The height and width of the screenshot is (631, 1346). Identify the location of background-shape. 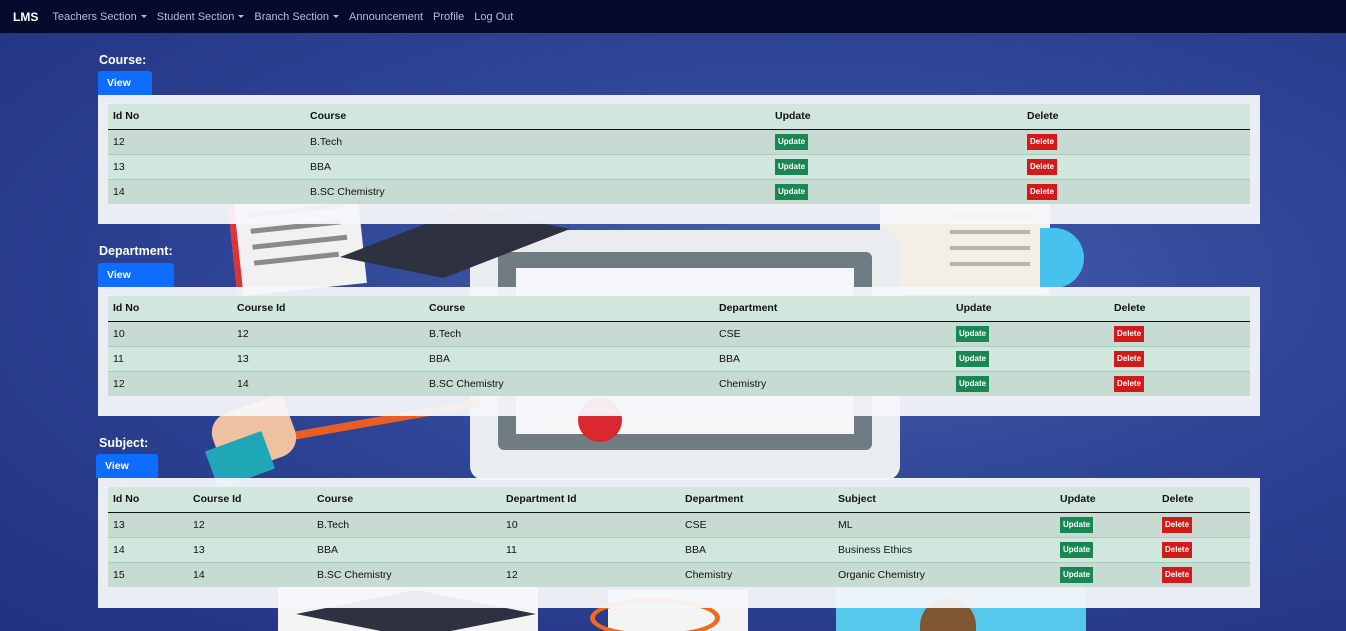
(1062, 258).